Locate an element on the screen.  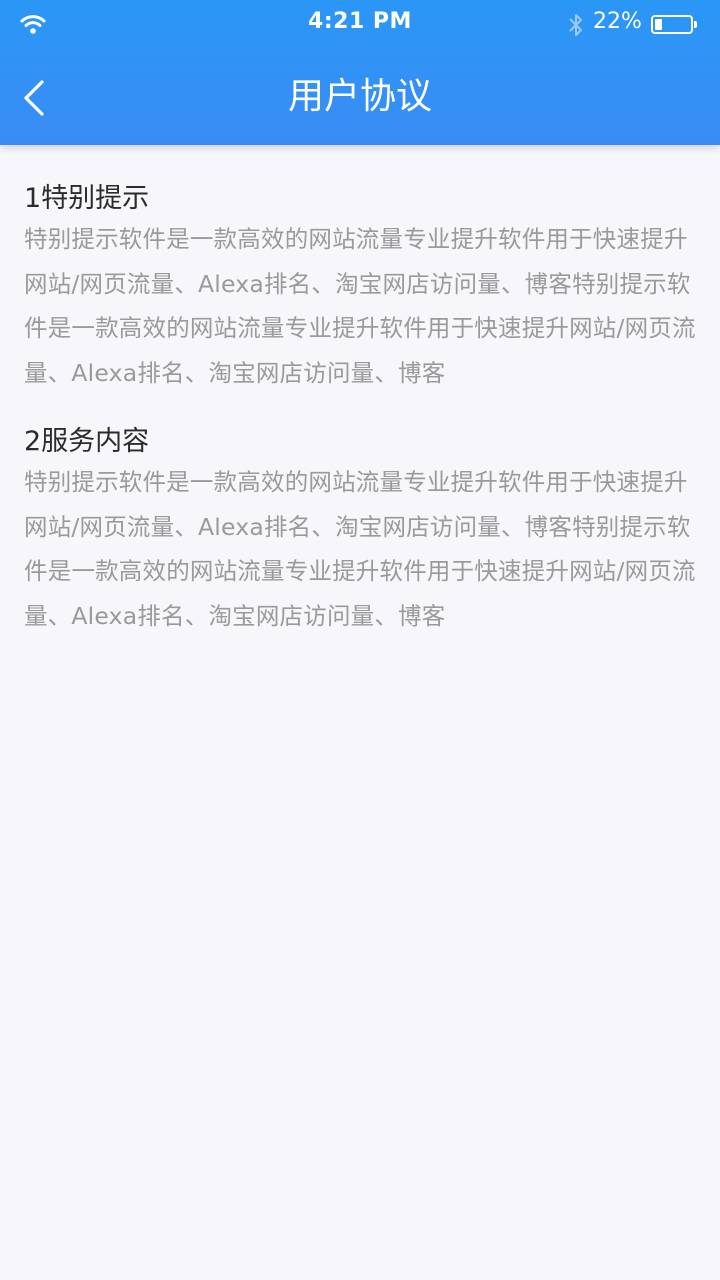
section-title: 2服务内容 is located at coordinates (87, 441).